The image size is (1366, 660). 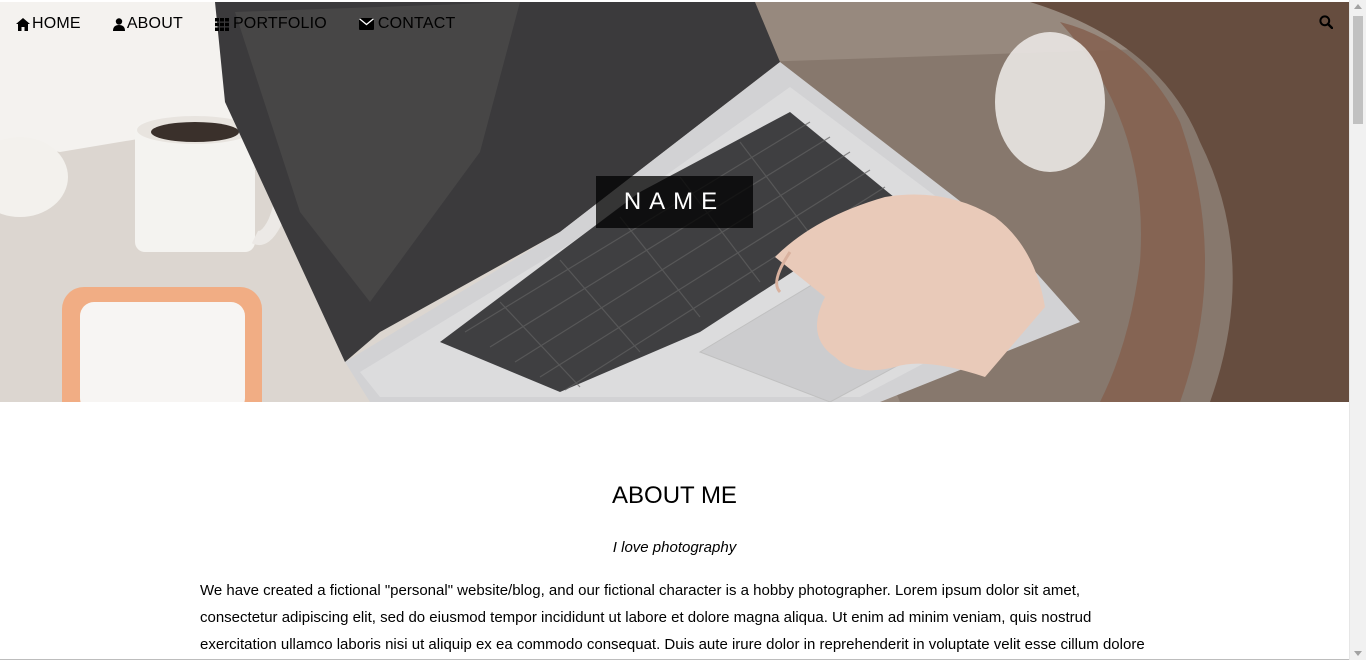 I want to click on top-navbar: HOME ABOUT PORTFOLIO CONTACT, so click(x=674, y=24).